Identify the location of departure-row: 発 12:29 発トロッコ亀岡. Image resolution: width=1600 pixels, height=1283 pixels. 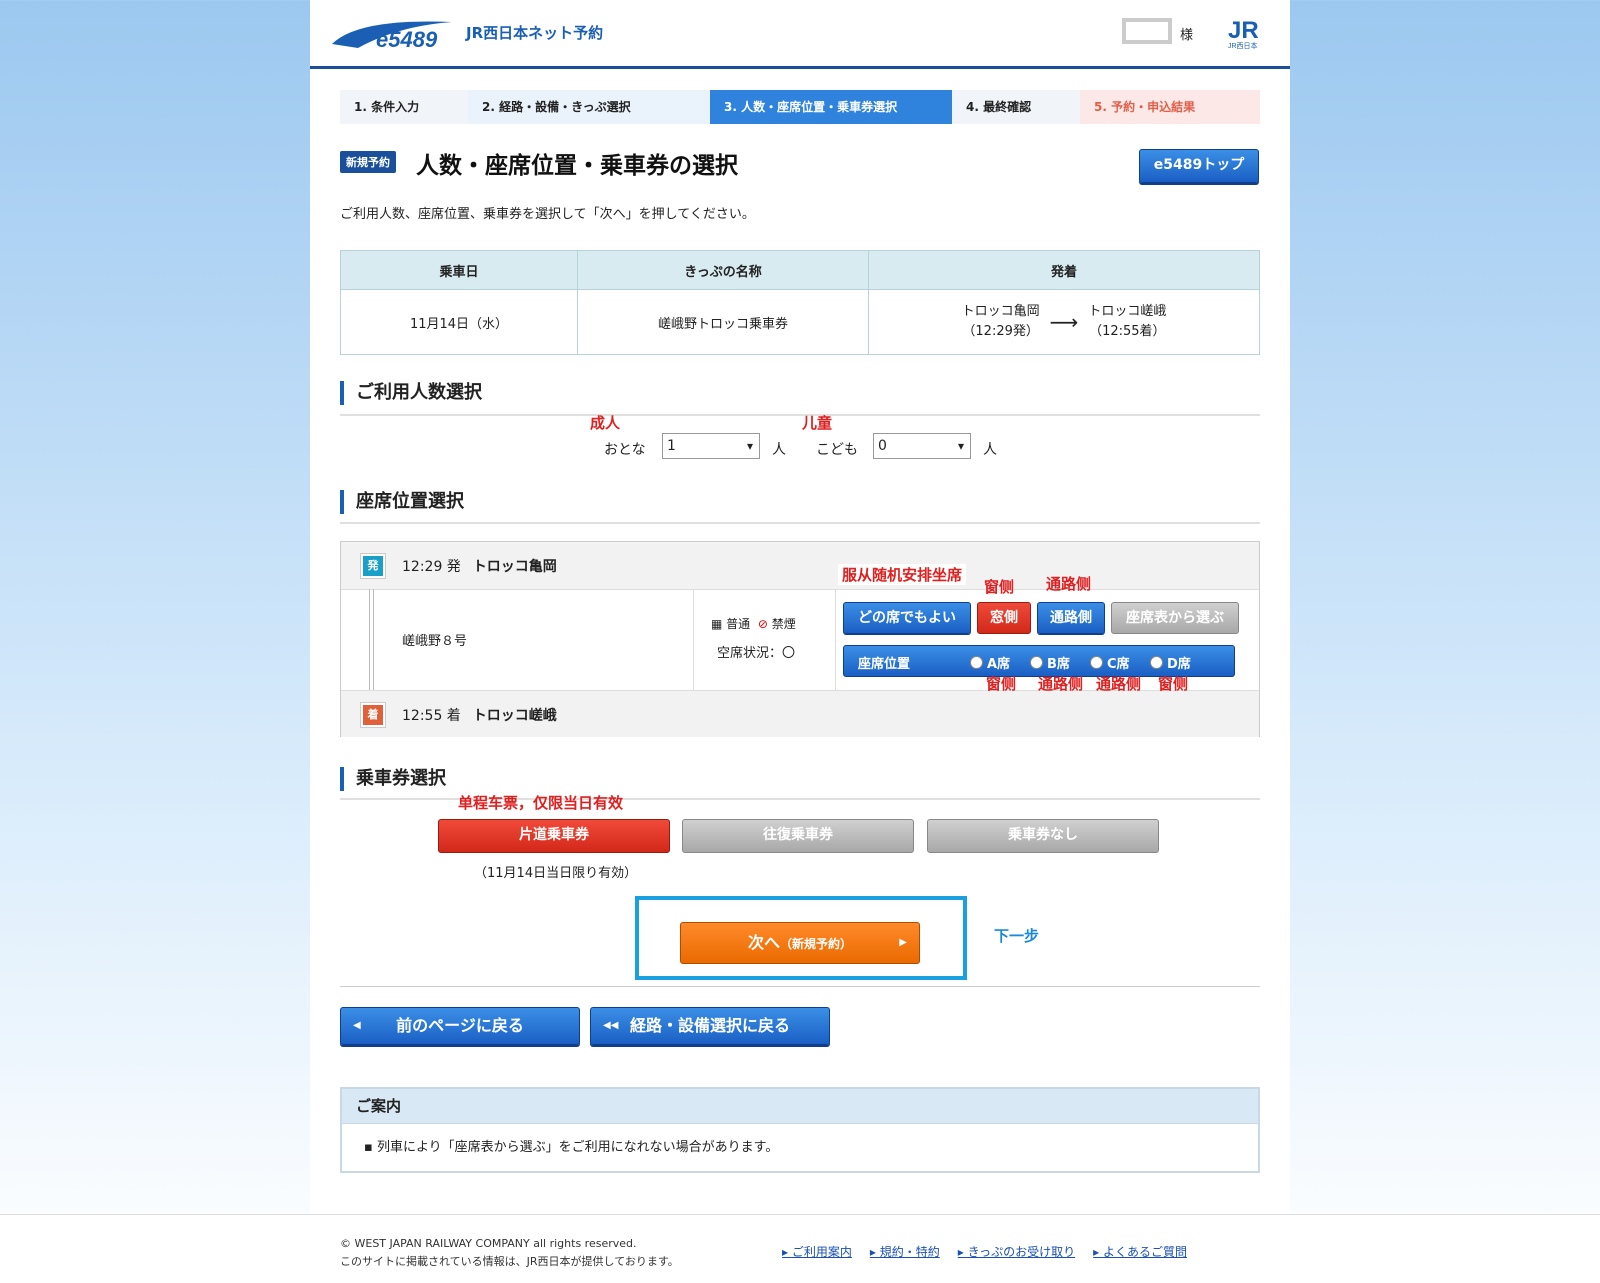
(800, 566).